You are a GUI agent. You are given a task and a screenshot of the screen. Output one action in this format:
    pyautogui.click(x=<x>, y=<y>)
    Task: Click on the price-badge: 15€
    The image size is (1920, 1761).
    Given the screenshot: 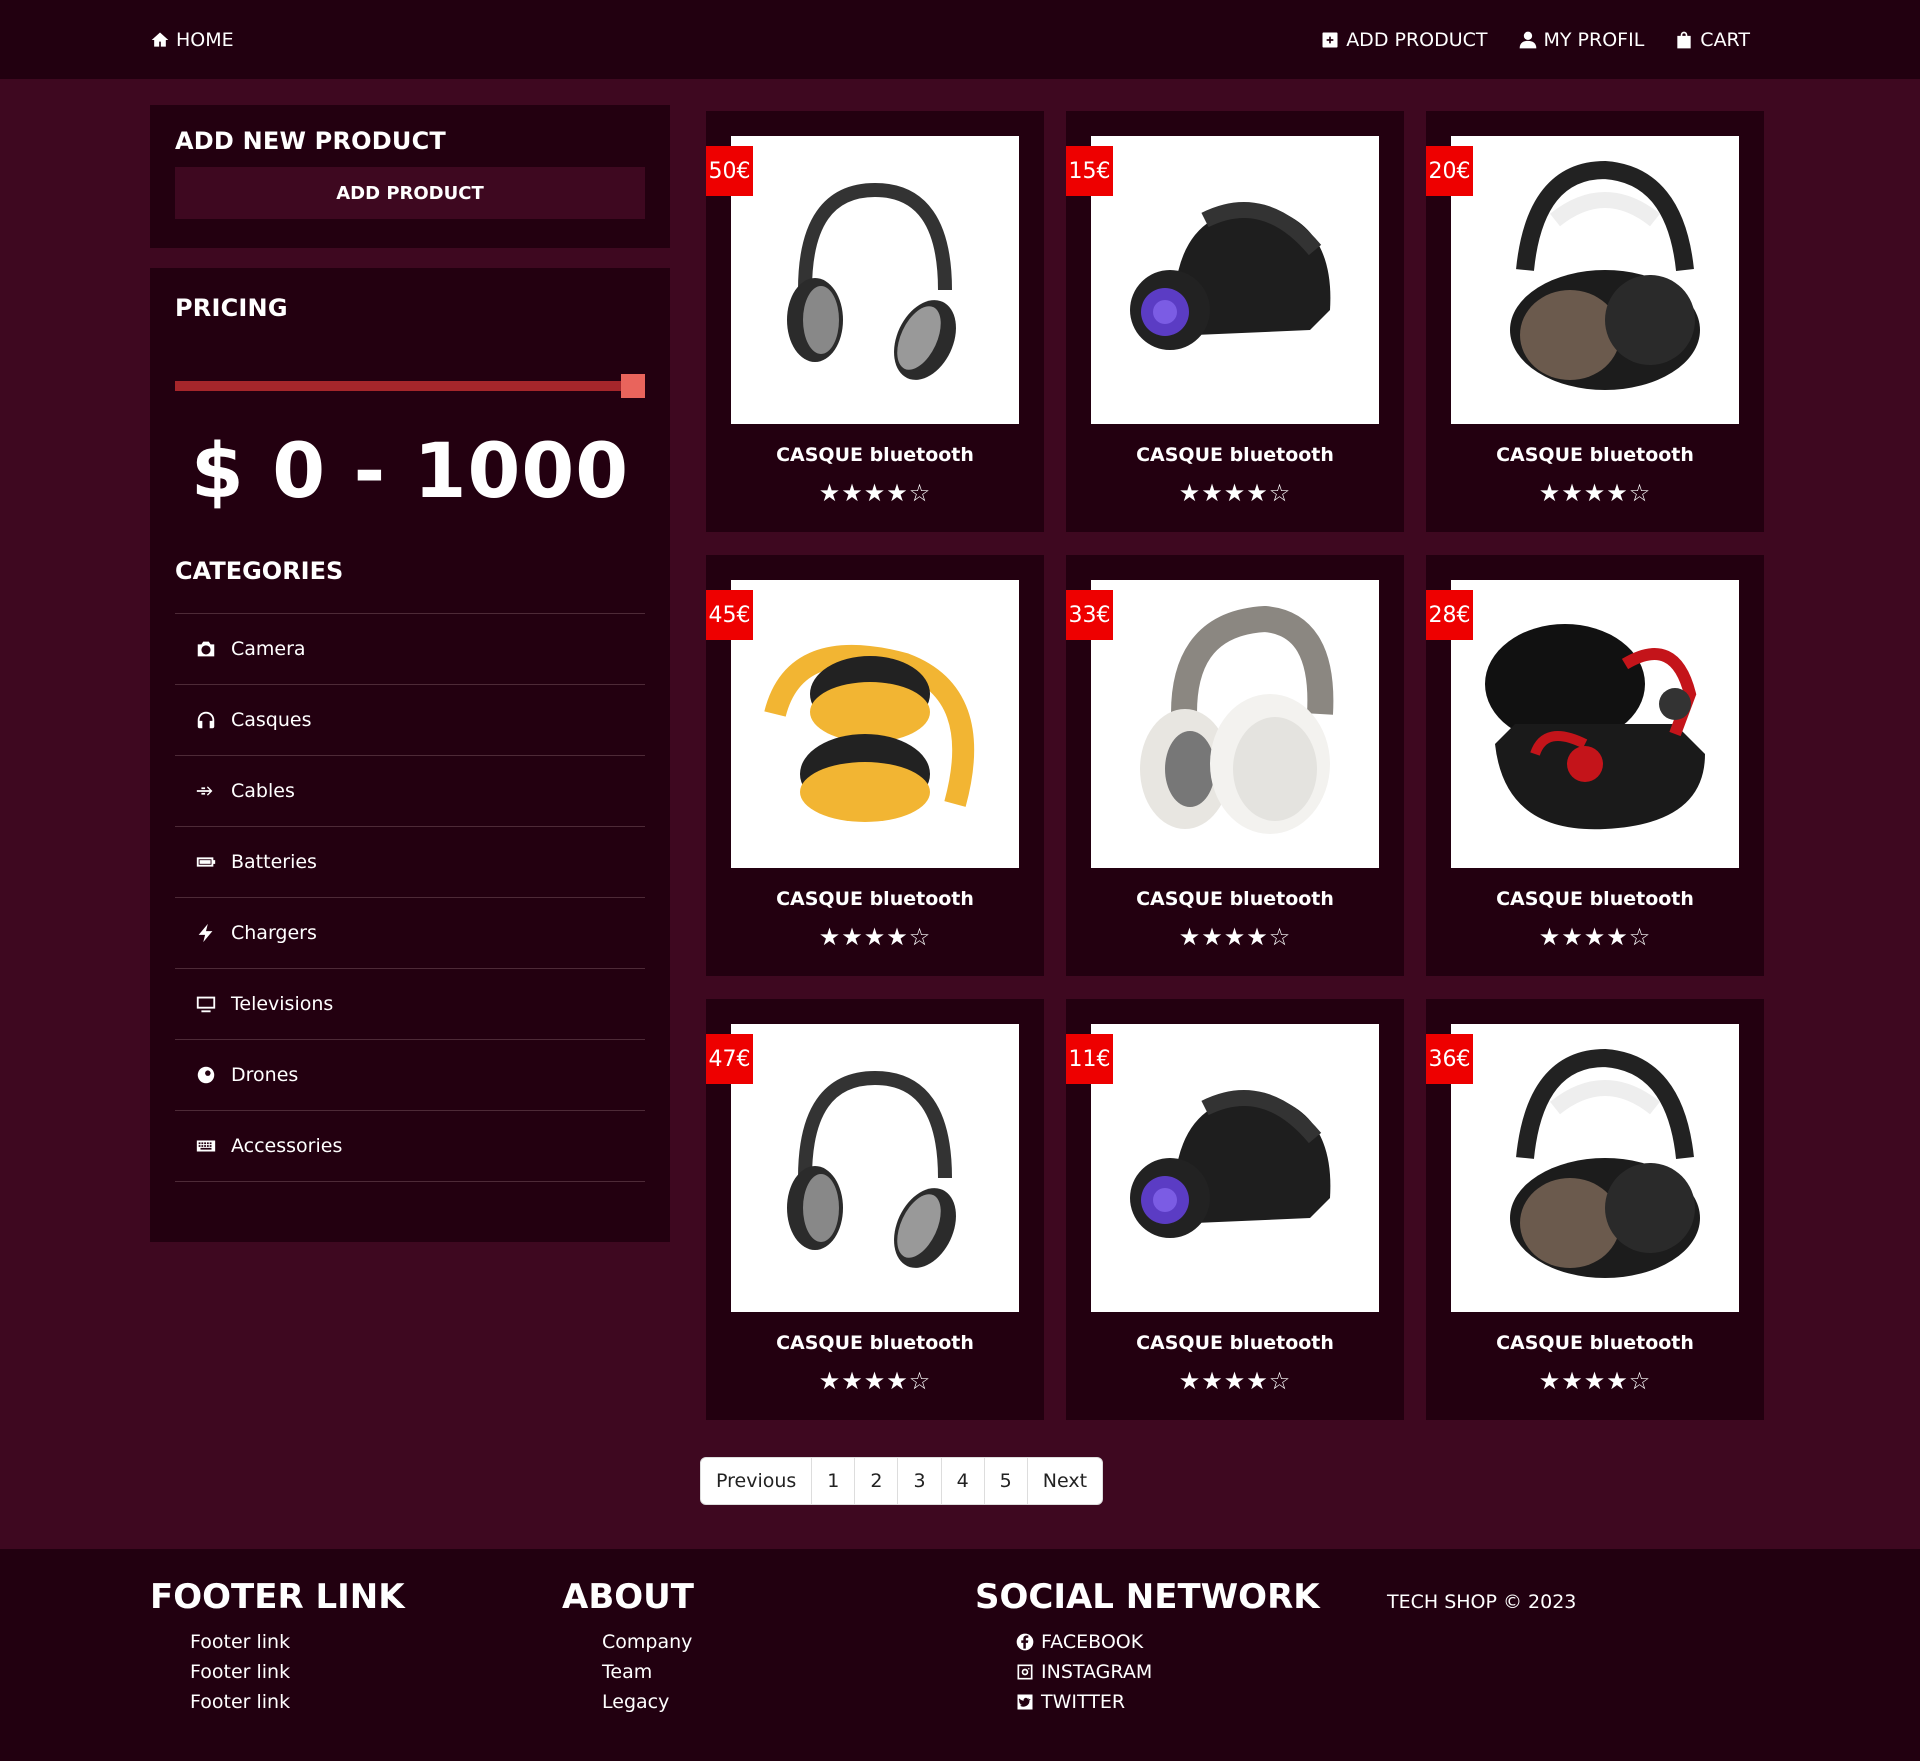 What is the action you would take?
    pyautogui.click(x=1089, y=171)
    